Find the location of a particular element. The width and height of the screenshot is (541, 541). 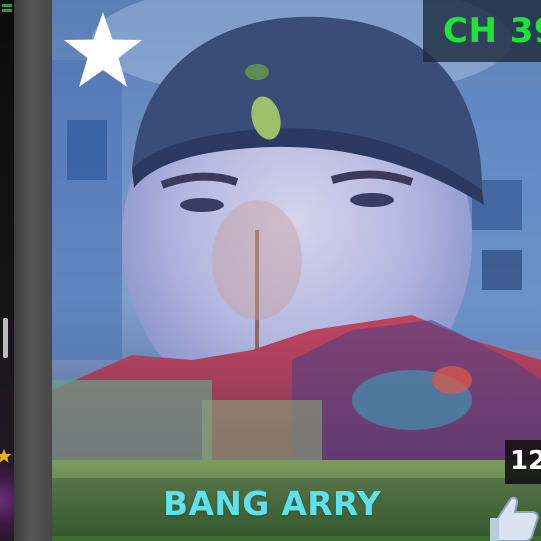

left-panel is located at coordinates (7, 270).